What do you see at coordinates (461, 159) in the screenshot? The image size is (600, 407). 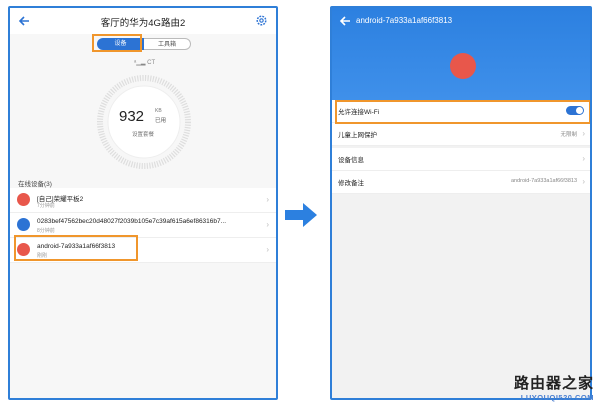 I see `device-info-row: 设备信息 ›` at bounding box center [461, 159].